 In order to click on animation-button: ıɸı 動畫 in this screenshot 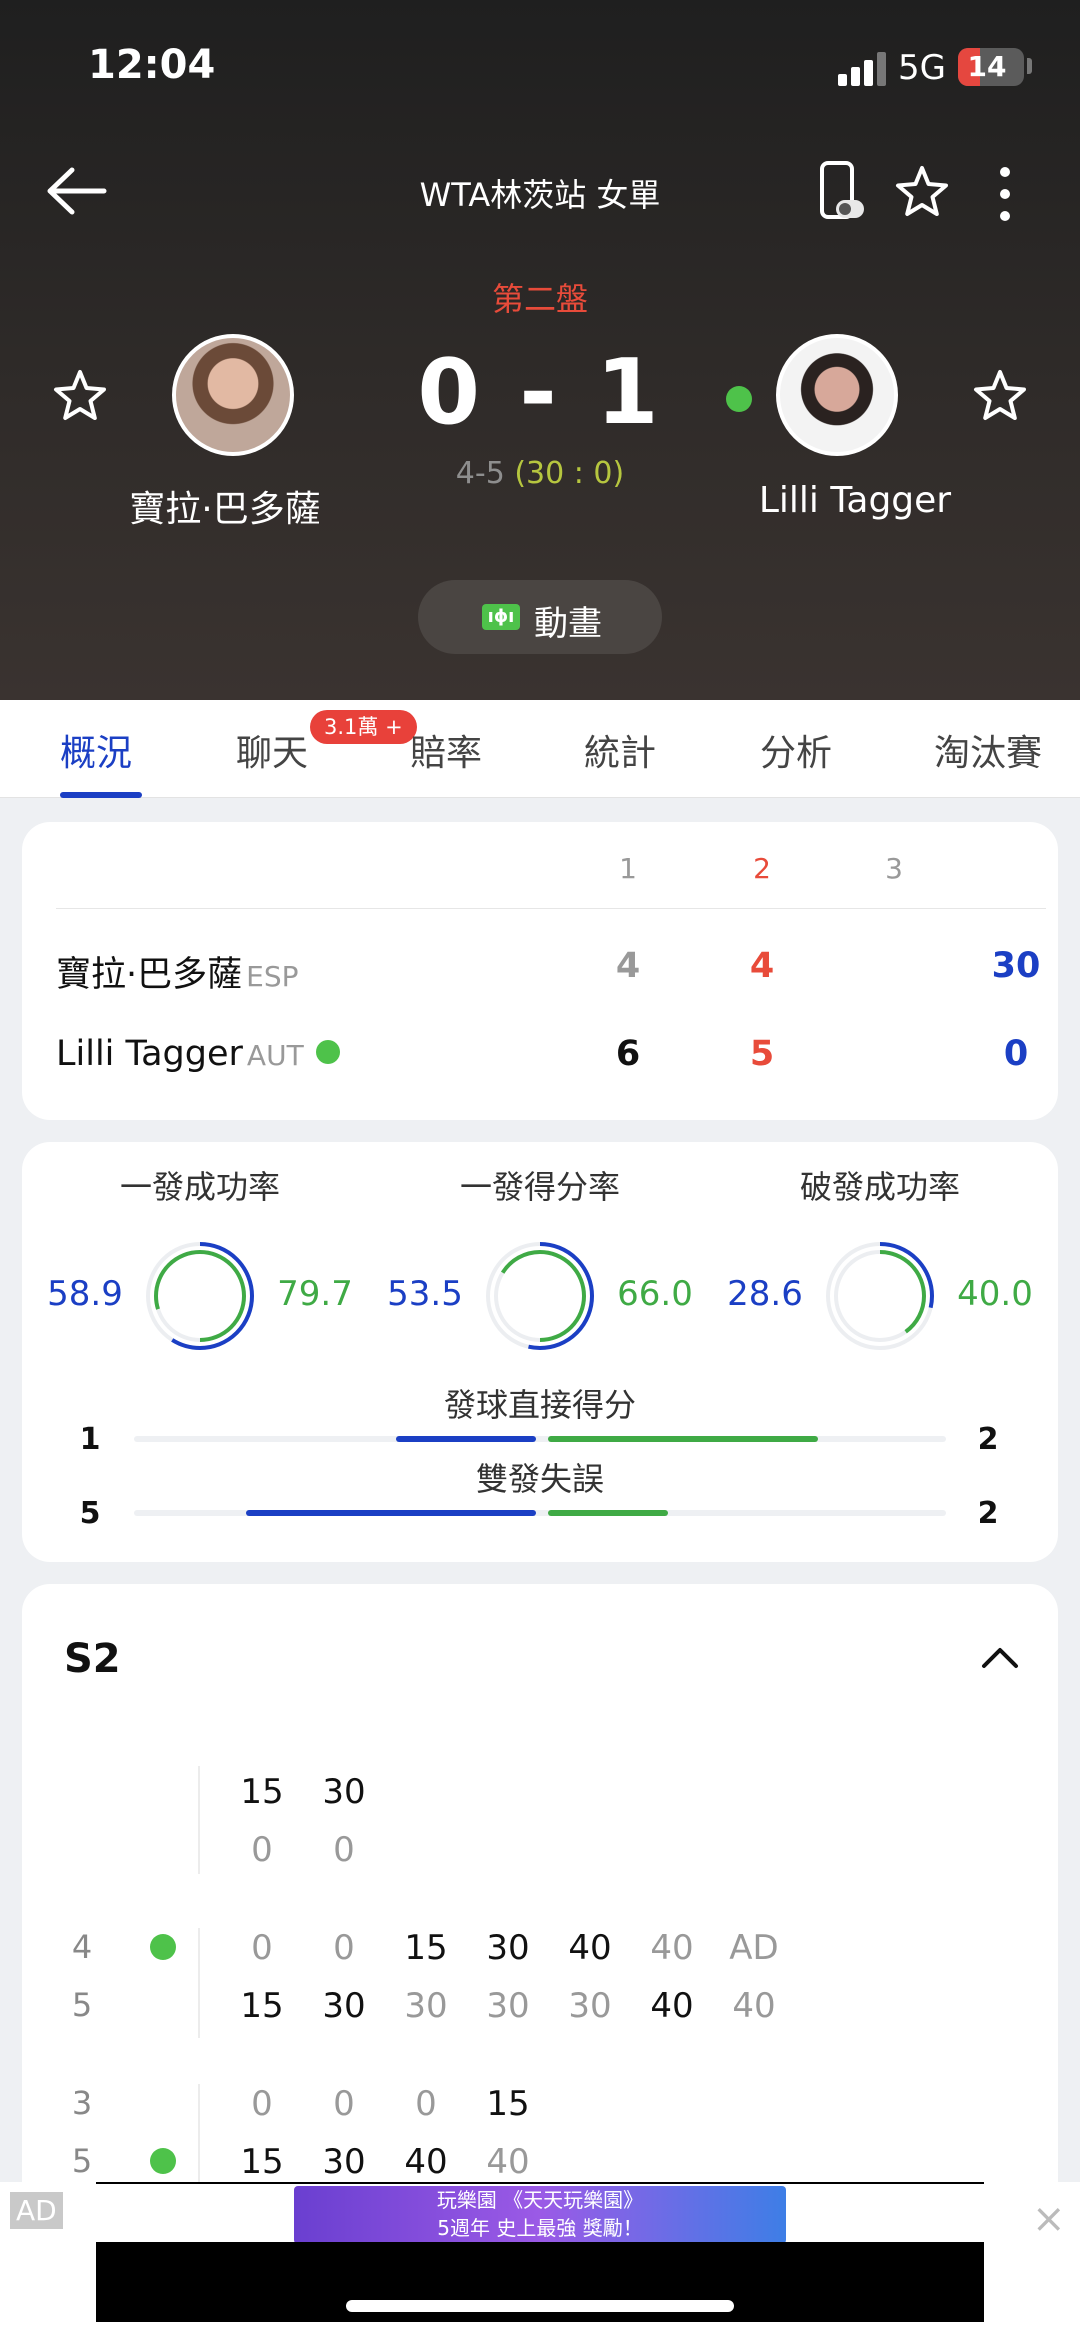, I will do `click(540, 617)`.